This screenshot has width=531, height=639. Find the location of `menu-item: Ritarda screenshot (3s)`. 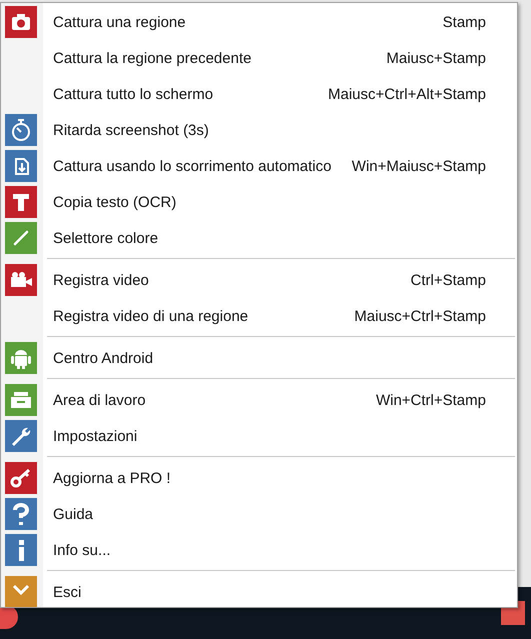

menu-item: Ritarda screenshot (3s) is located at coordinates (259, 130).